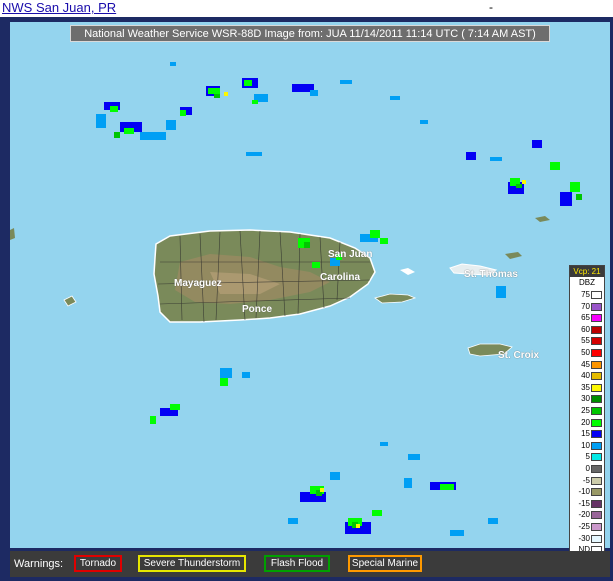  What do you see at coordinates (584, 503) in the screenshot?
I see `legend-value: -15` at bounding box center [584, 503].